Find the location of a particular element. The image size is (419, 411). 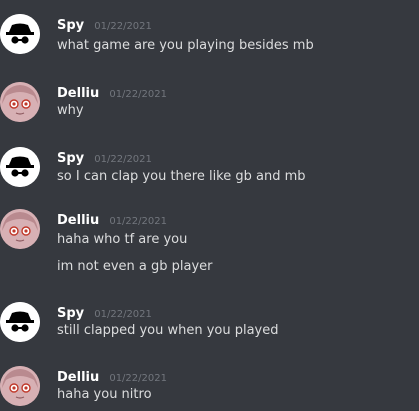

message-text: still clapped you when you played is located at coordinates (168, 330).